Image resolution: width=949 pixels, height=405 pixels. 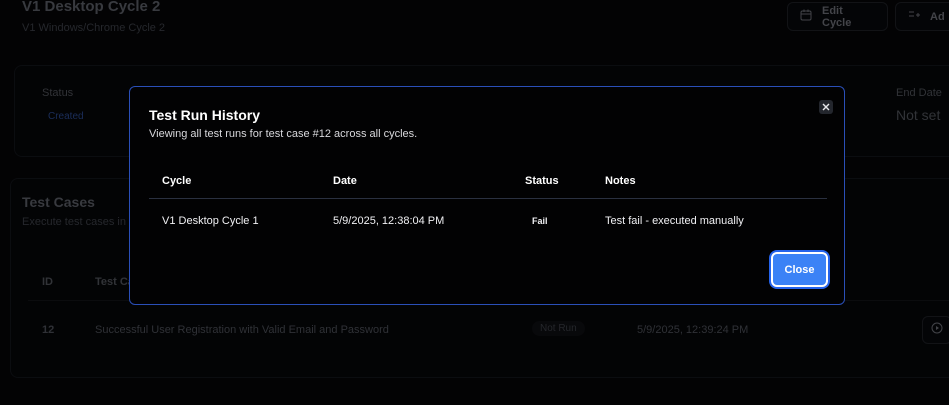 I want to click on column-header-date: Date, so click(x=345, y=181).